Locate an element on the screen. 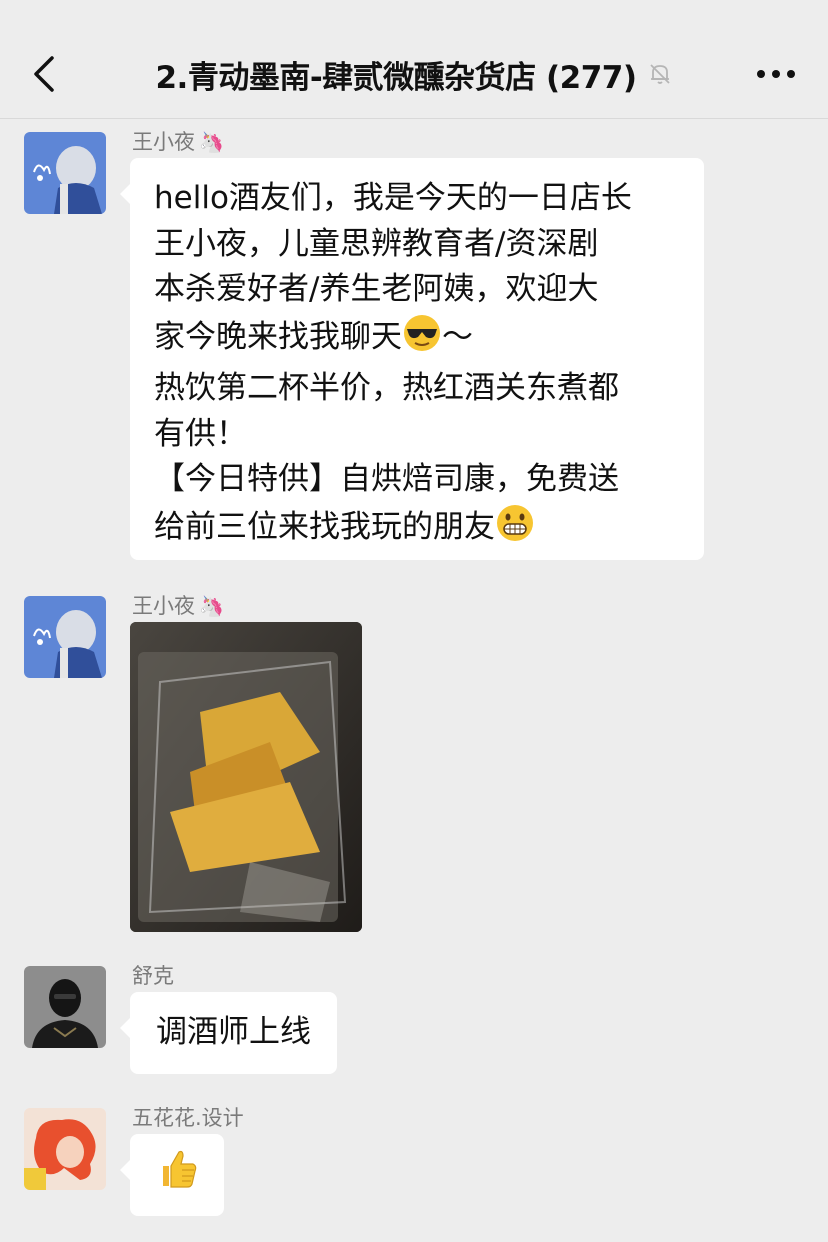  message-text: 调酒师上线 is located at coordinates (233, 1032).